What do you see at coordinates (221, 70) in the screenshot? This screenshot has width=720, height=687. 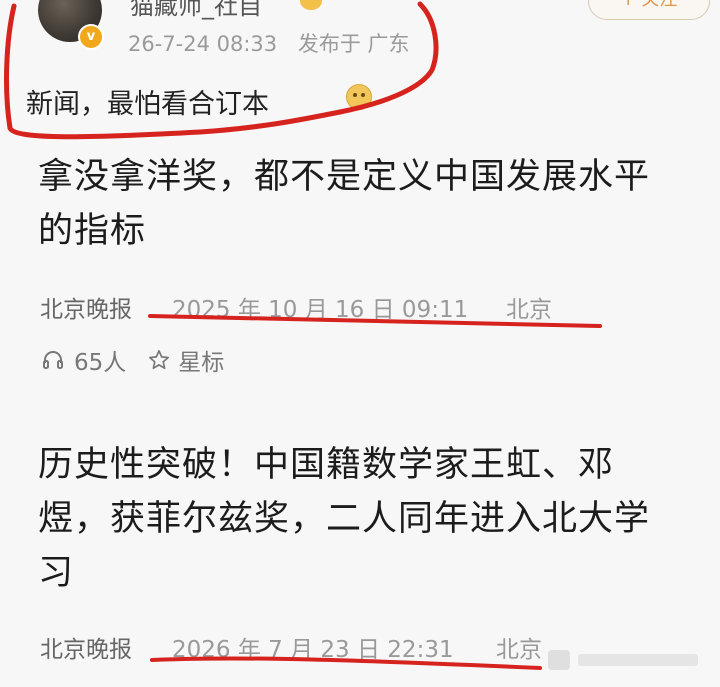 I see `annotation-circle` at bounding box center [221, 70].